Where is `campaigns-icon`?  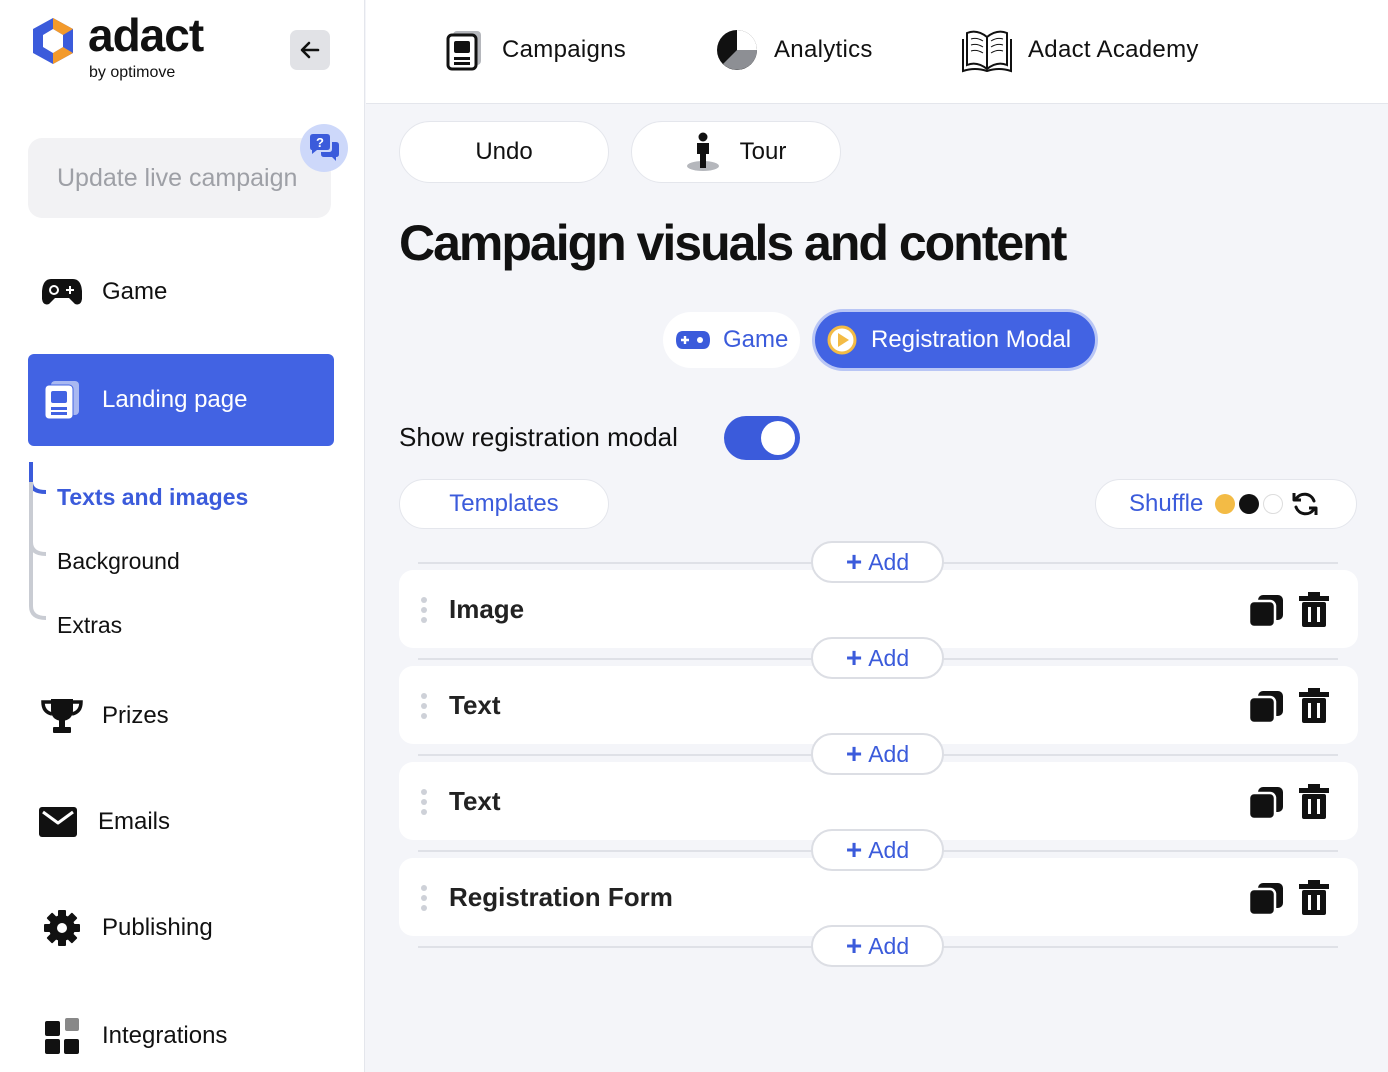 campaigns-icon is located at coordinates (465, 50).